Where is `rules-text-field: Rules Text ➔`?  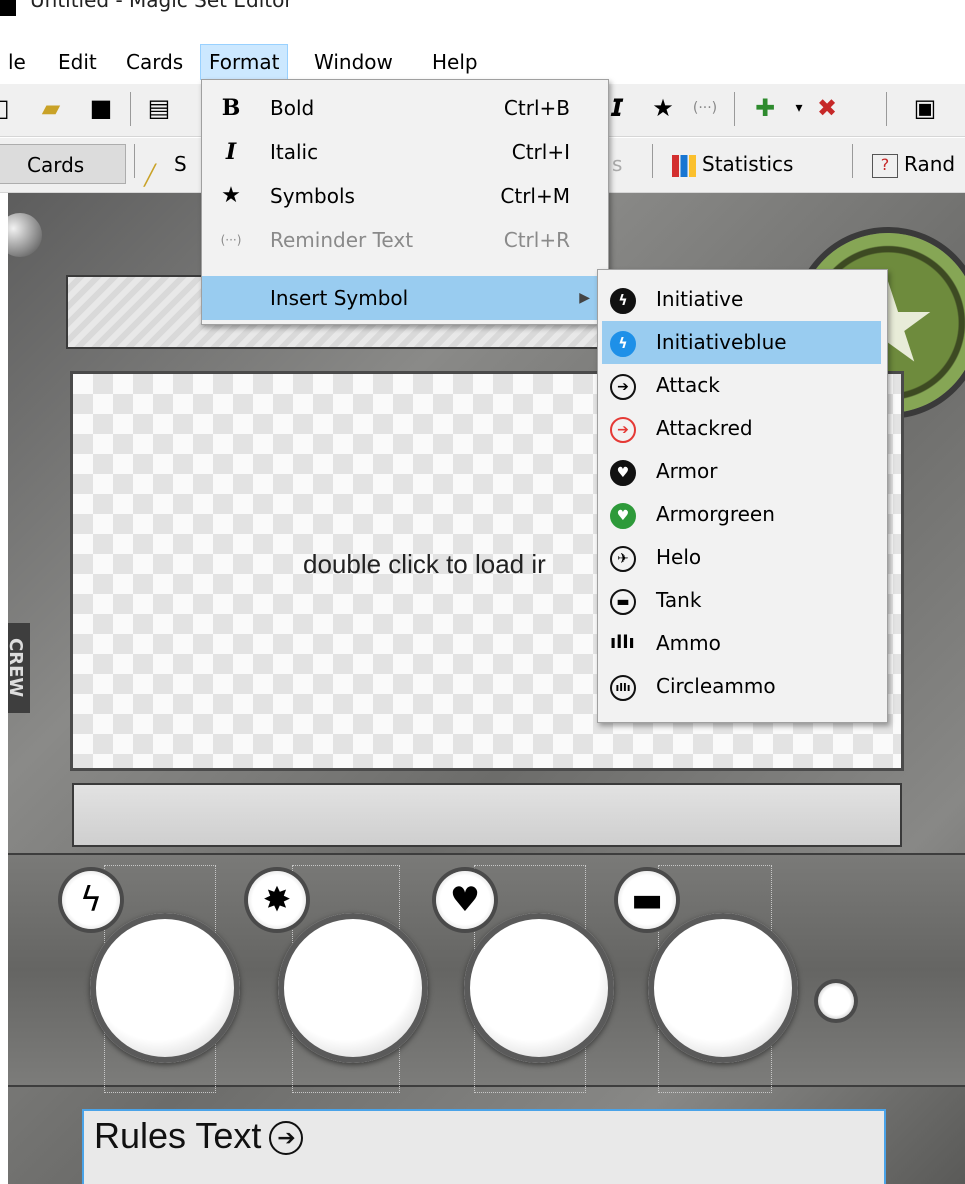
rules-text-field: Rules Text ➔ is located at coordinates (484, 1146).